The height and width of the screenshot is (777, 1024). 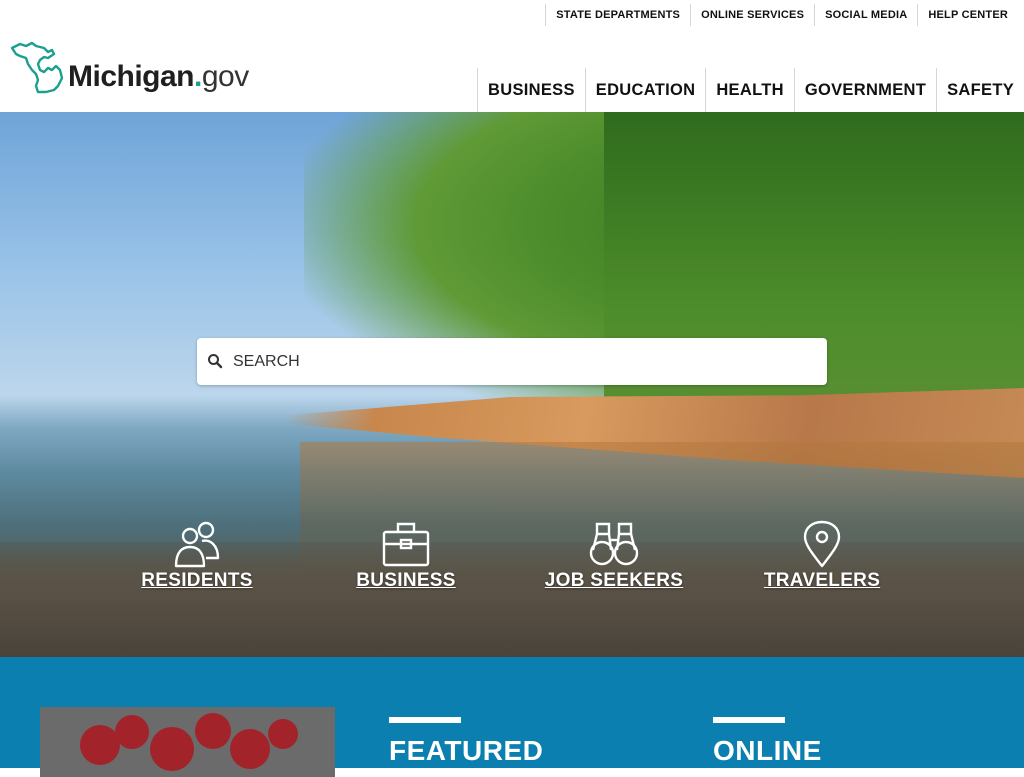 What do you see at coordinates (215, 361) in the screenshot?
I see `search-icon` at bounding box center [215, 361].